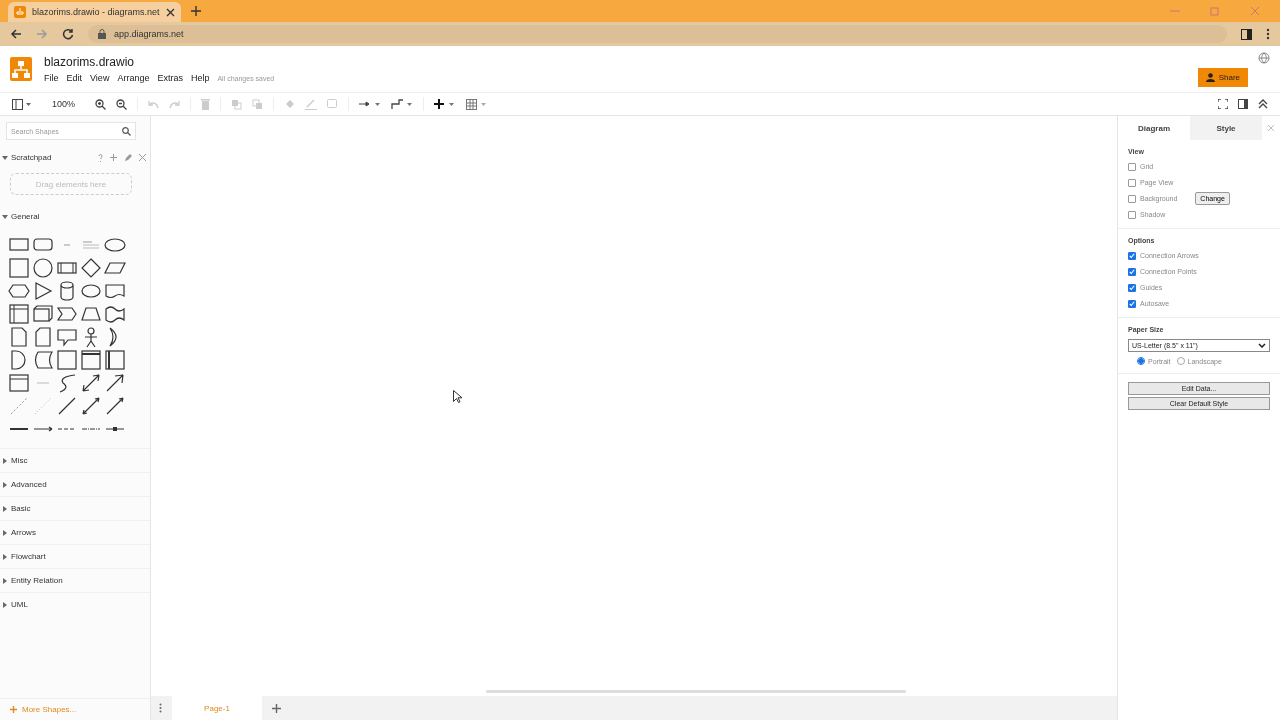 Image resolution: width=1280 pixels, height=720 pixels. I want to click on menu-item: Extras, so click(170, 78).